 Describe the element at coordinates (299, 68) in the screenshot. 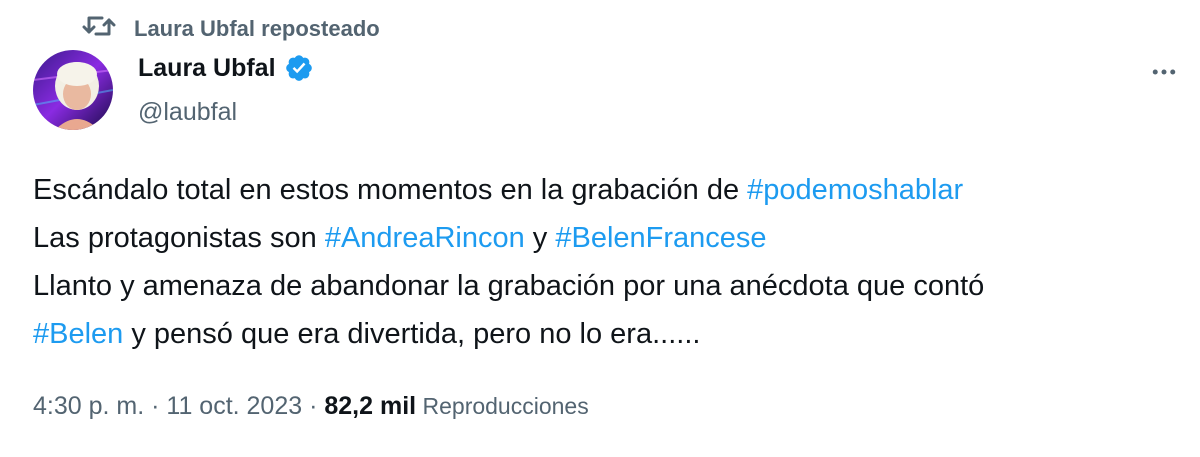

I see `verified-badge-icon` at that location.